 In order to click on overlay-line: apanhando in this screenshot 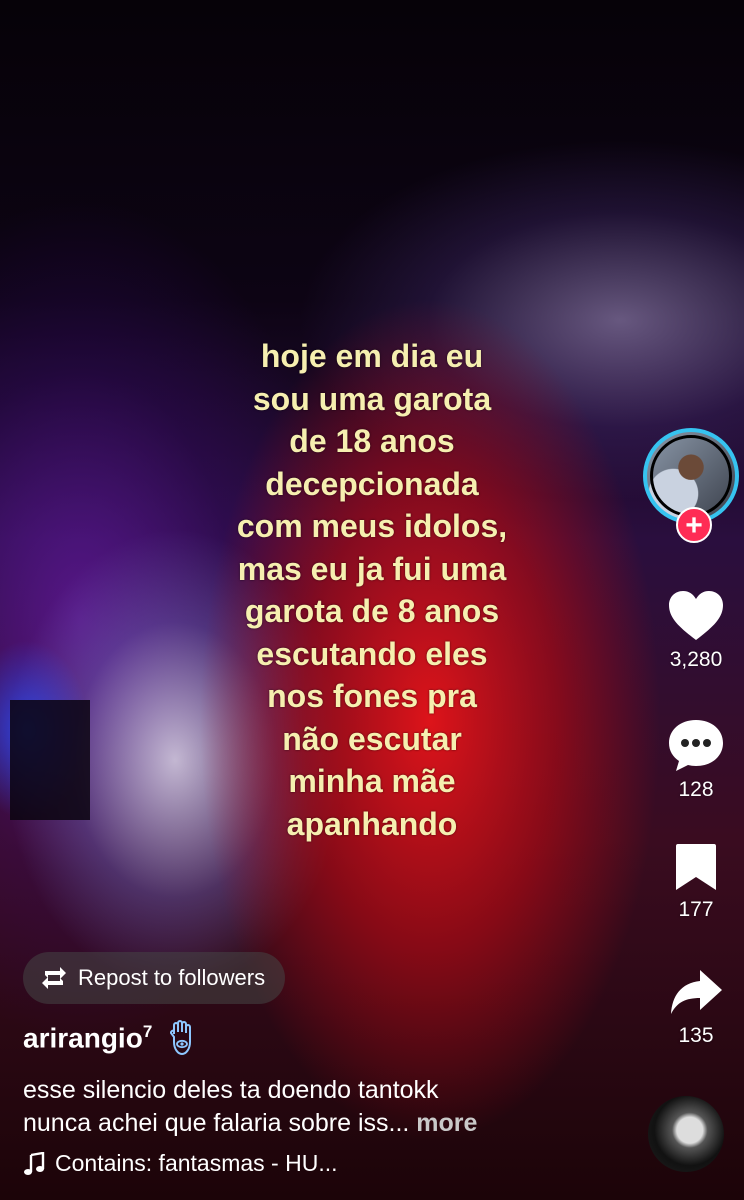, I will do `click(372, 823)`.